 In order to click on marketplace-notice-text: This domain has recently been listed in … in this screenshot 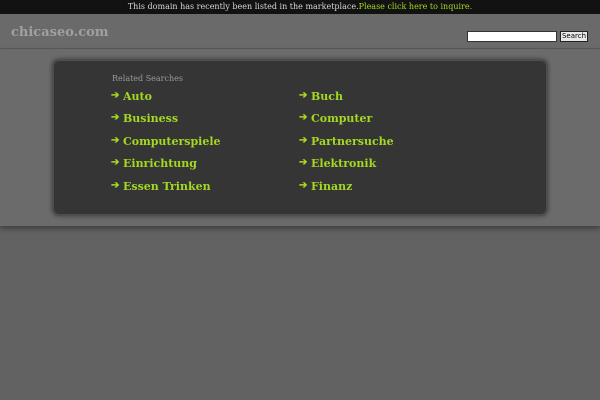, I will do `click(243, 6)`.